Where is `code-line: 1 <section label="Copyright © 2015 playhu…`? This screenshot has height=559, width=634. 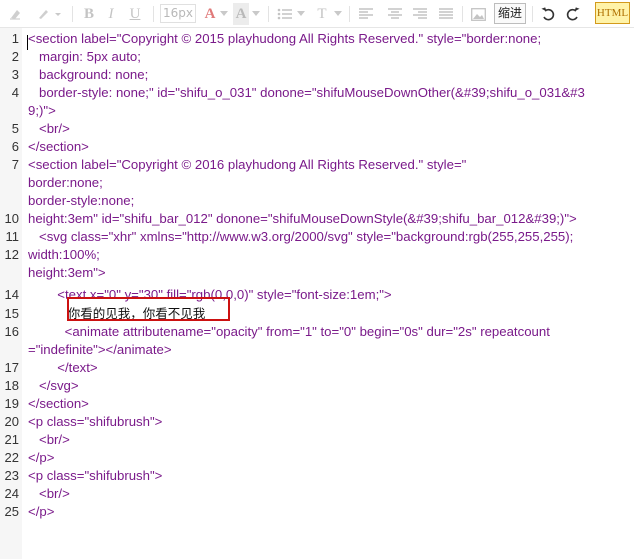 code-line: 1 <section label="Copyright © 2015 playhu… is located at coordinates (317, 39).